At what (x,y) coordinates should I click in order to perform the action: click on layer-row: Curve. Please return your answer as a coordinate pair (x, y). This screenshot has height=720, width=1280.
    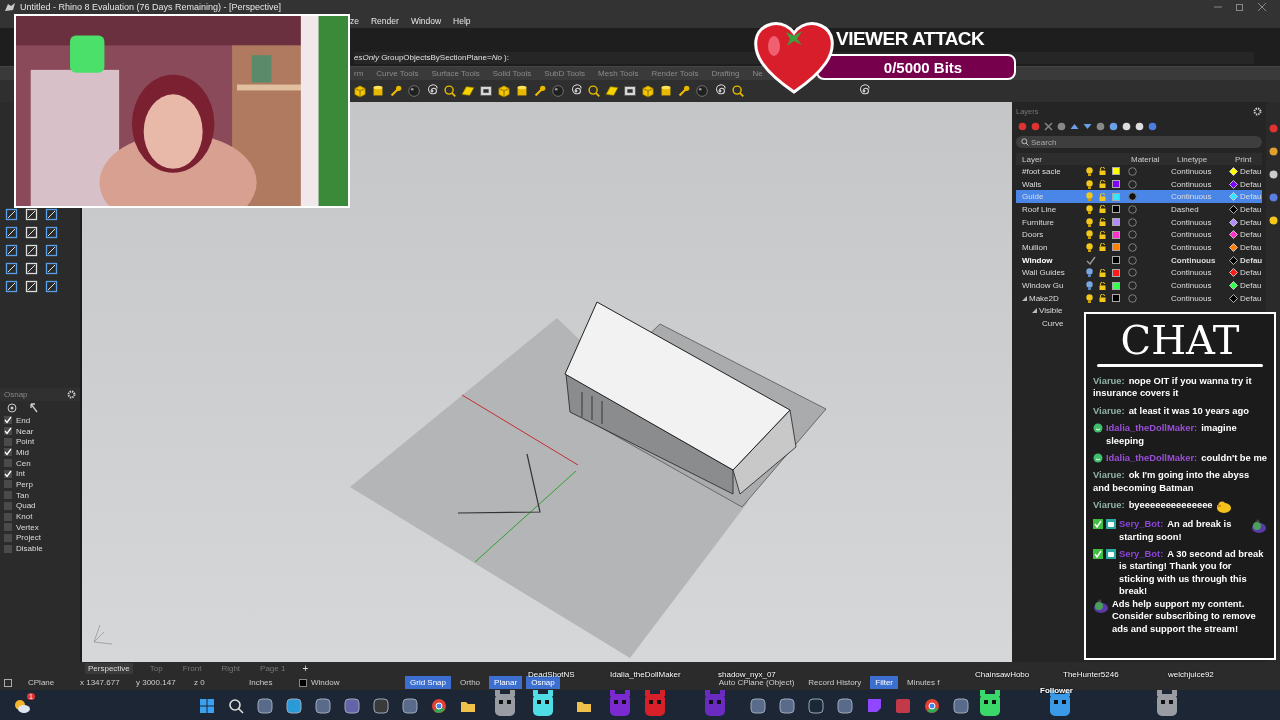
    Looking at the image, I should click on (1049, 323).